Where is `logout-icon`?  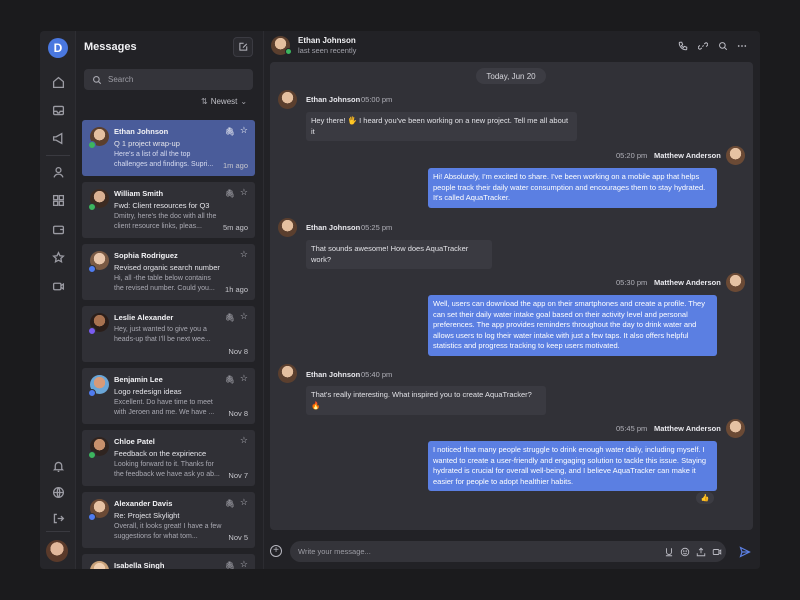
logout-icon is located at coordinates (58, 518).